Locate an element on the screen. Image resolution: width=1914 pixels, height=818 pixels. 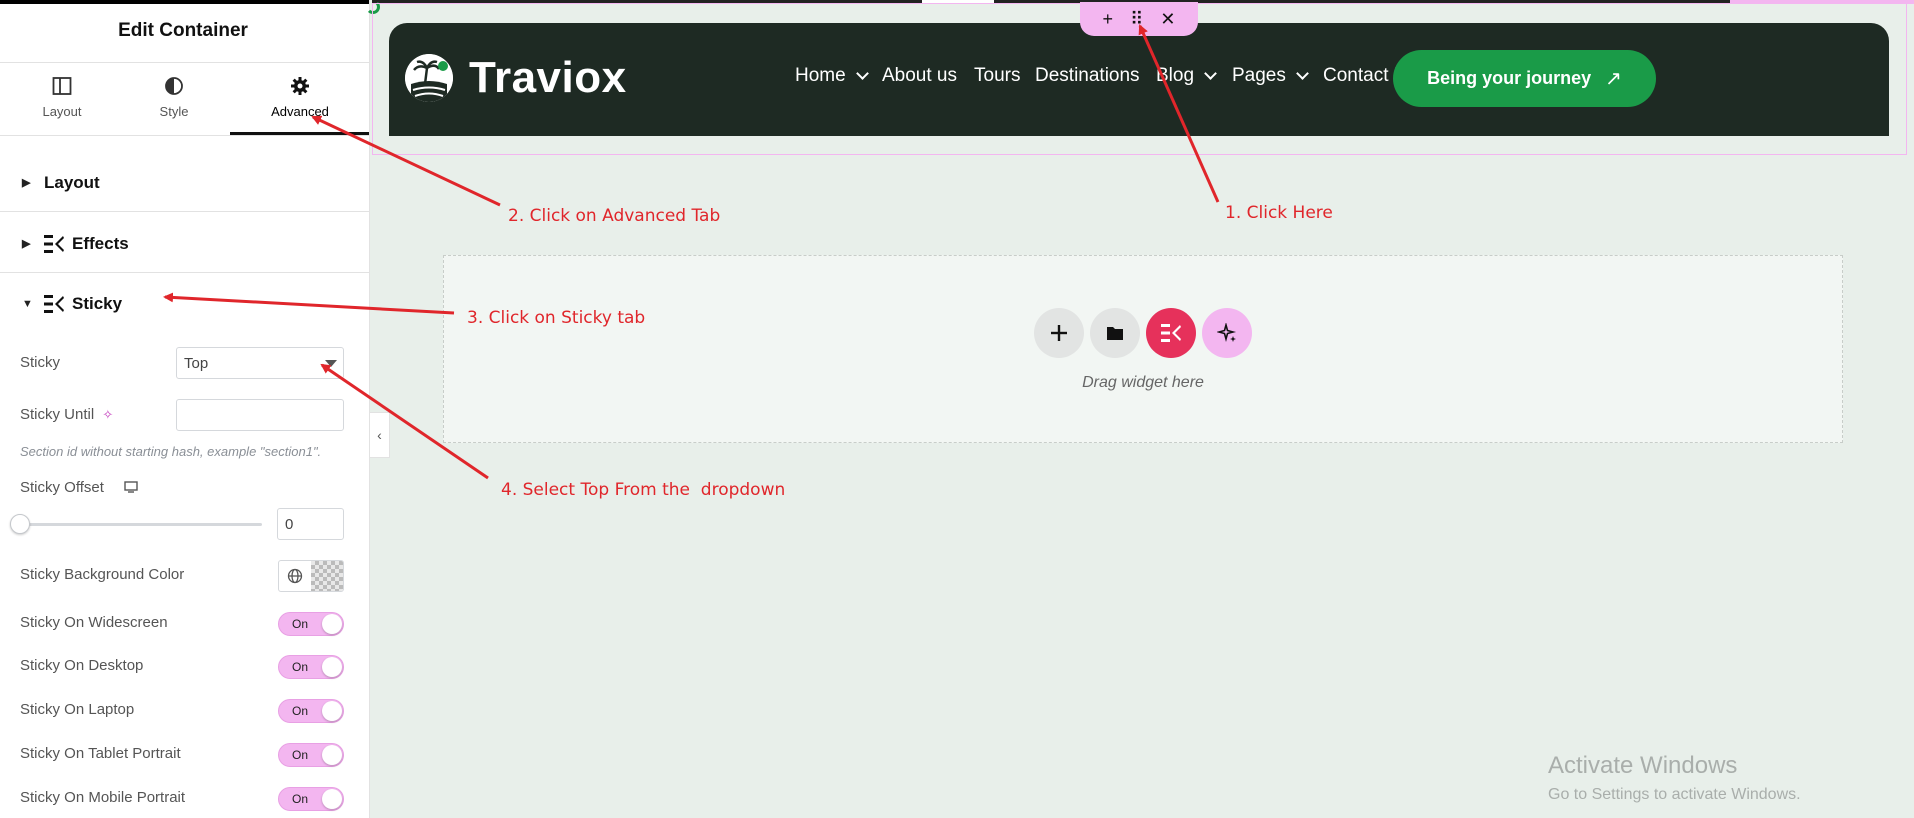
toggle-label: Sticky On Widescreen is located at coordinates (94, 622).